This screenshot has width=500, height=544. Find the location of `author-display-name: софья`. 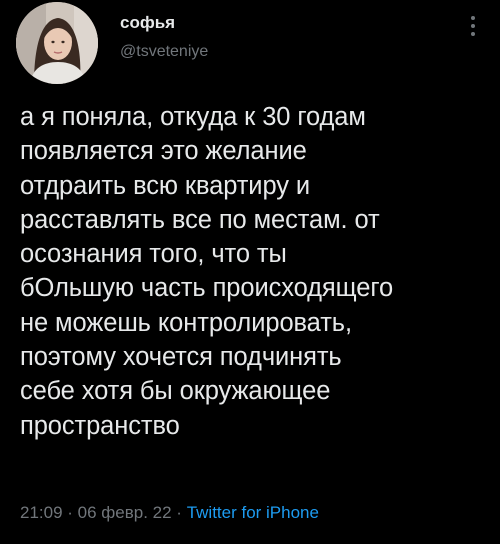

author-display-name: софья is located at coordinates (164, 23).